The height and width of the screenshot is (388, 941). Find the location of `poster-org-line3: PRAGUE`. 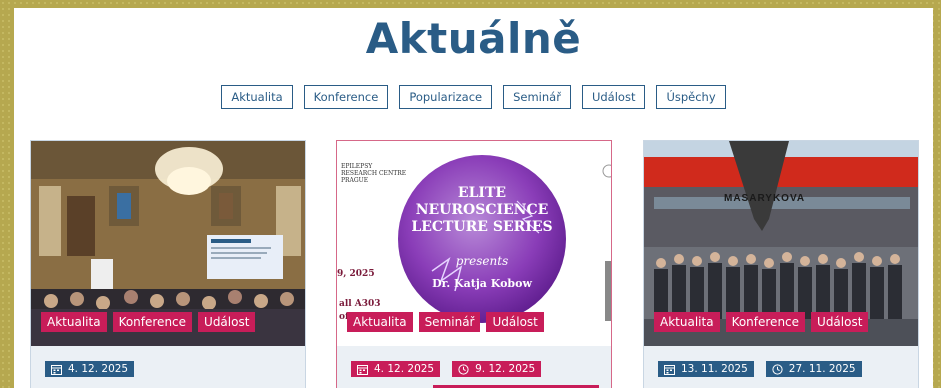

poster-org-line3: PRAGUE is located at coordinates (355, 180).